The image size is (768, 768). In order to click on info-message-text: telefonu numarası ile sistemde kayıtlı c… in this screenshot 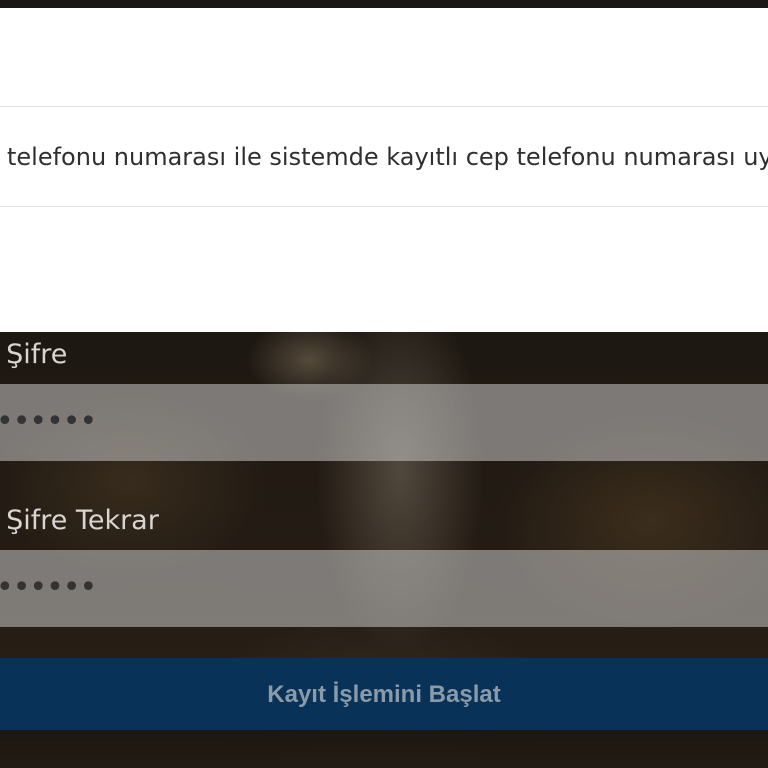, I will do `click(387, 157)`.